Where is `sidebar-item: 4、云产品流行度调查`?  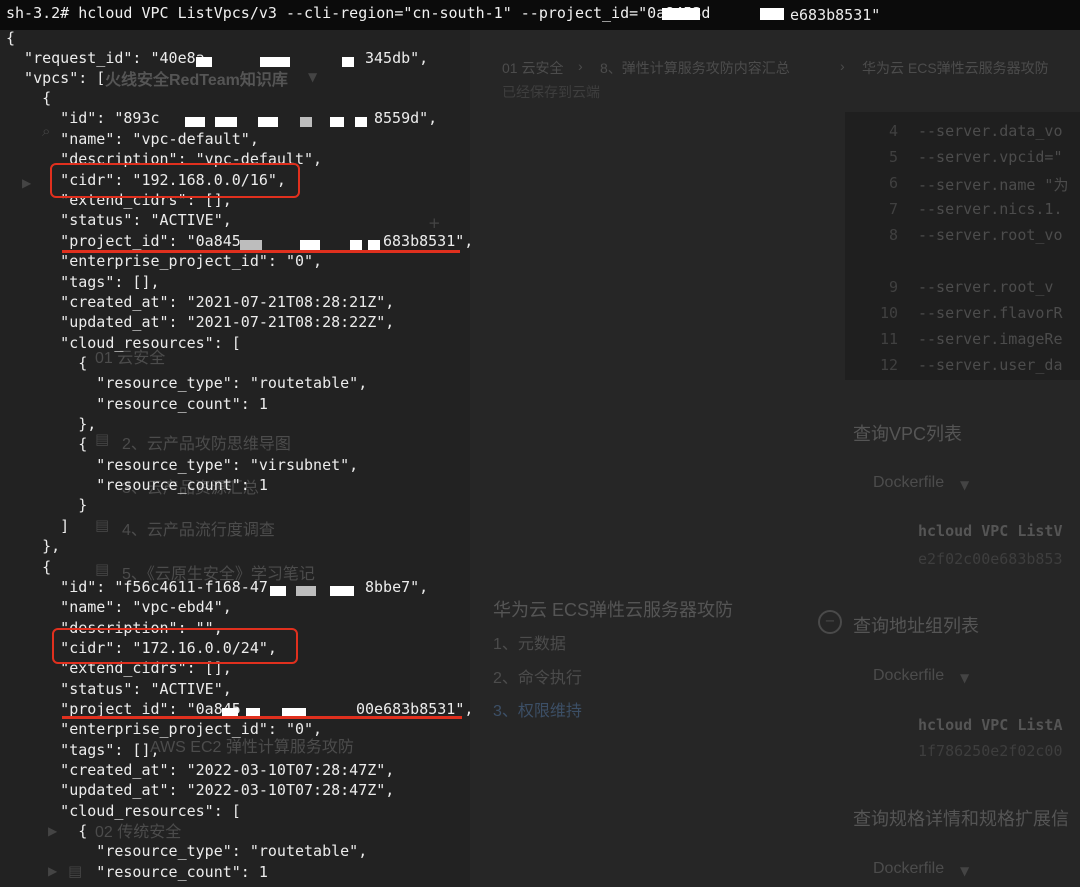
sidebar-item: 4、云产品流行度调查 is located at coordinates (198, 528).